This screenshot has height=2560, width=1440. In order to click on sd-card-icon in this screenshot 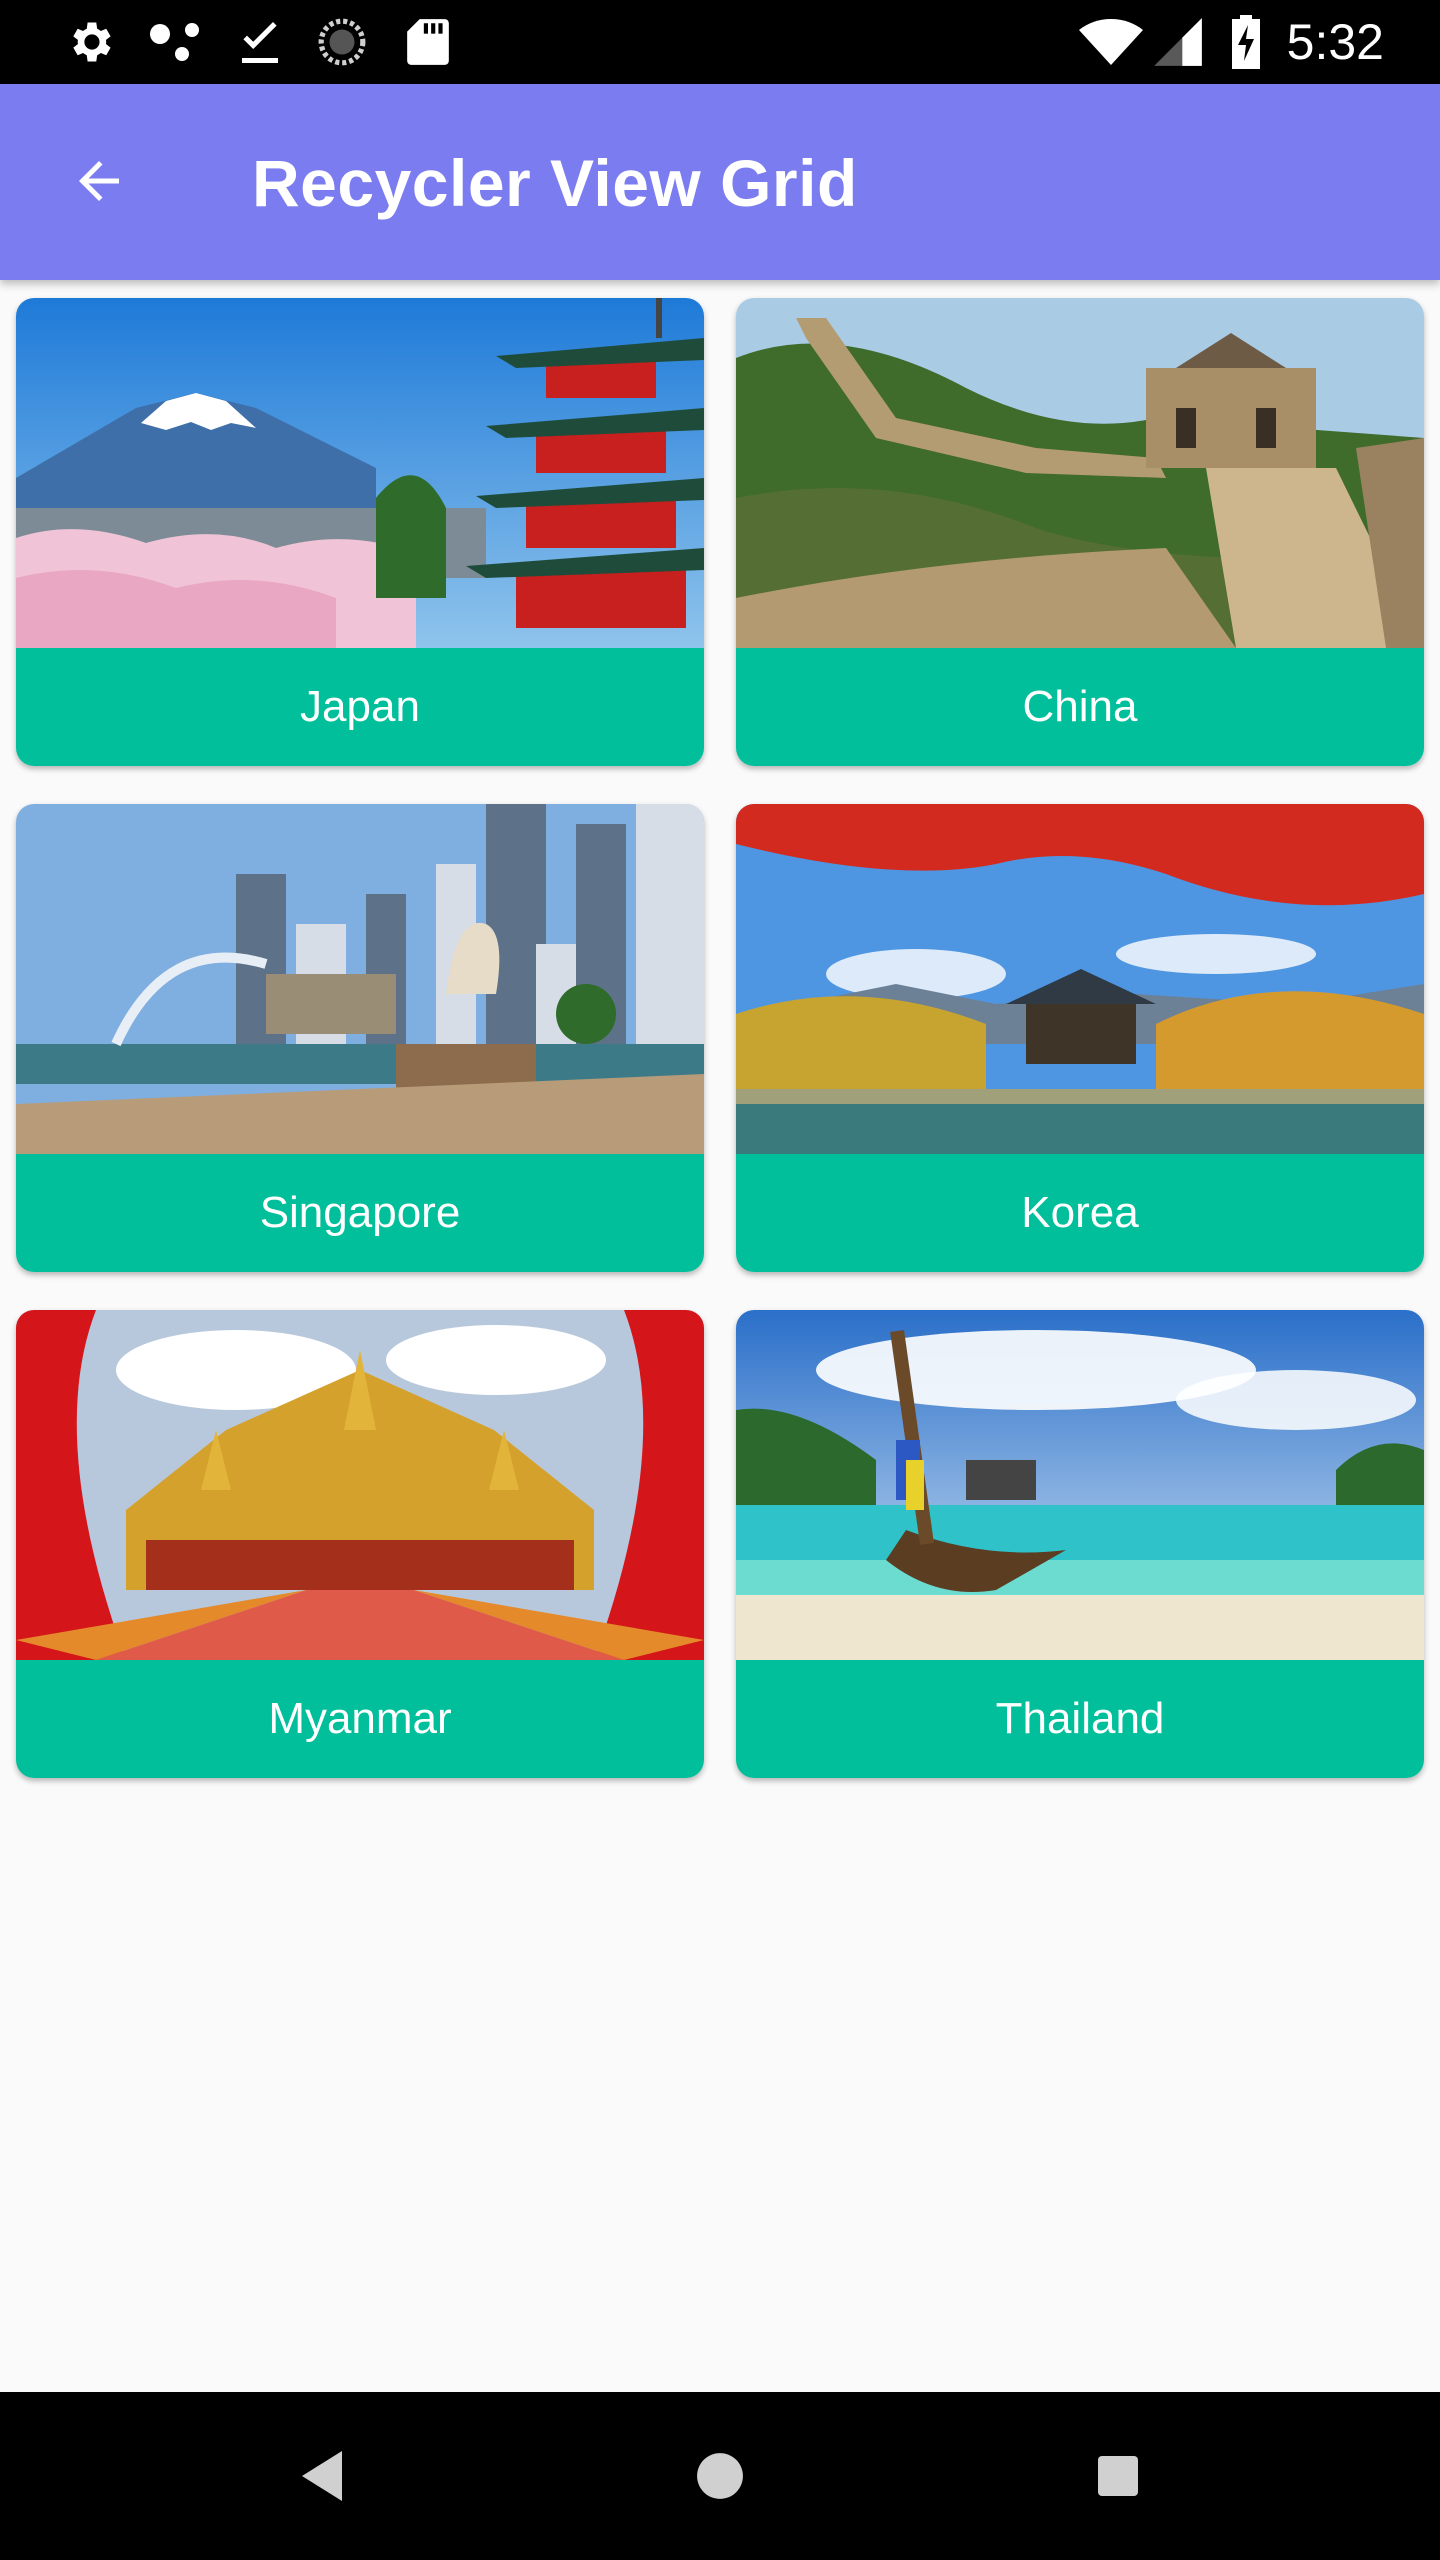, I will do `click(428, 42)`.